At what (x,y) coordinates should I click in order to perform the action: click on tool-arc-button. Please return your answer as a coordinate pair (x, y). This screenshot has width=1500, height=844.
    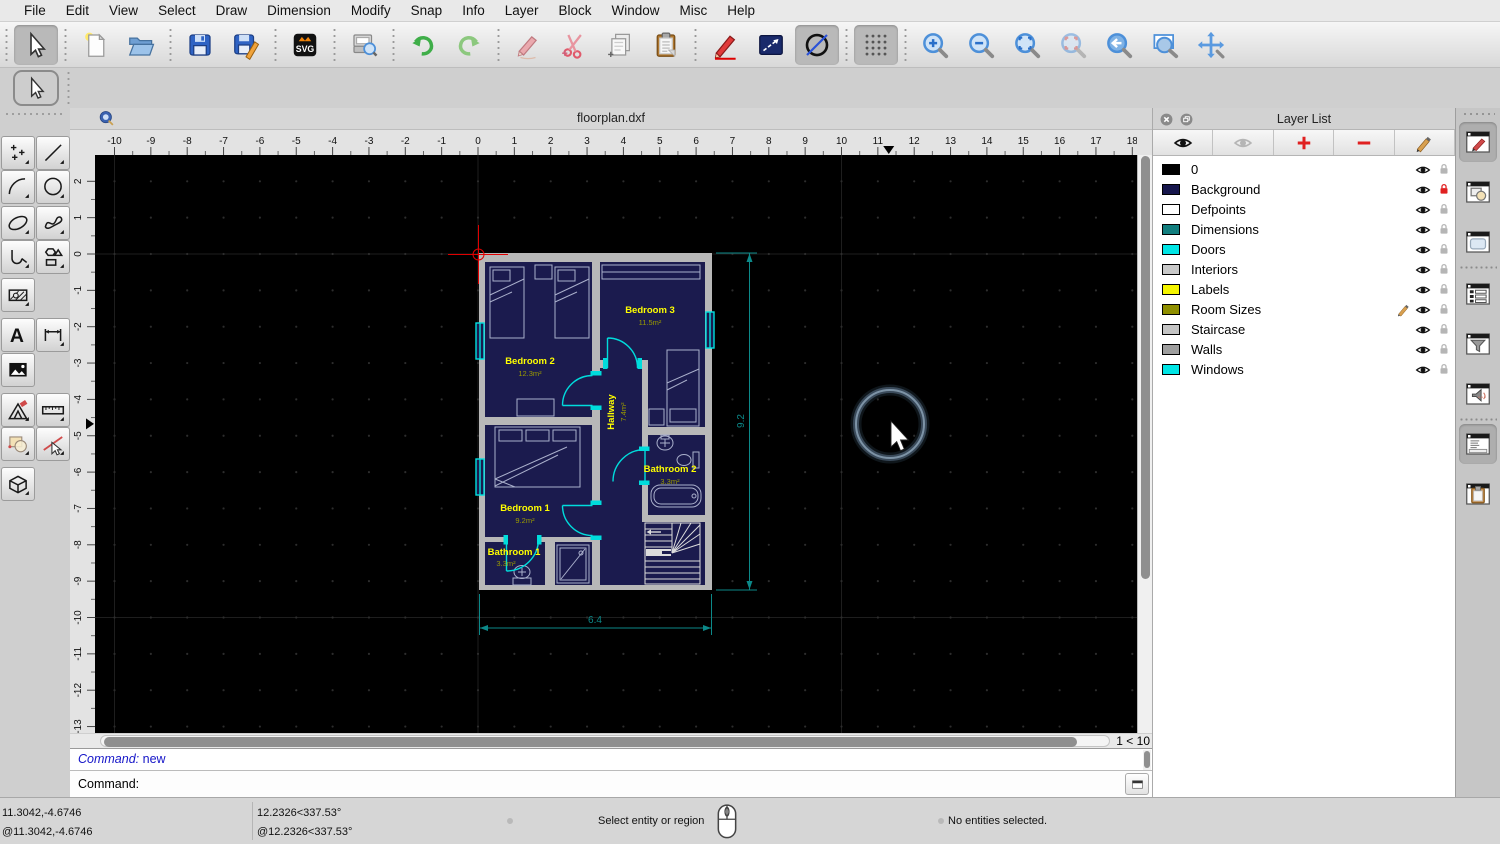
    Looking at the image, I should click on (18, 187).